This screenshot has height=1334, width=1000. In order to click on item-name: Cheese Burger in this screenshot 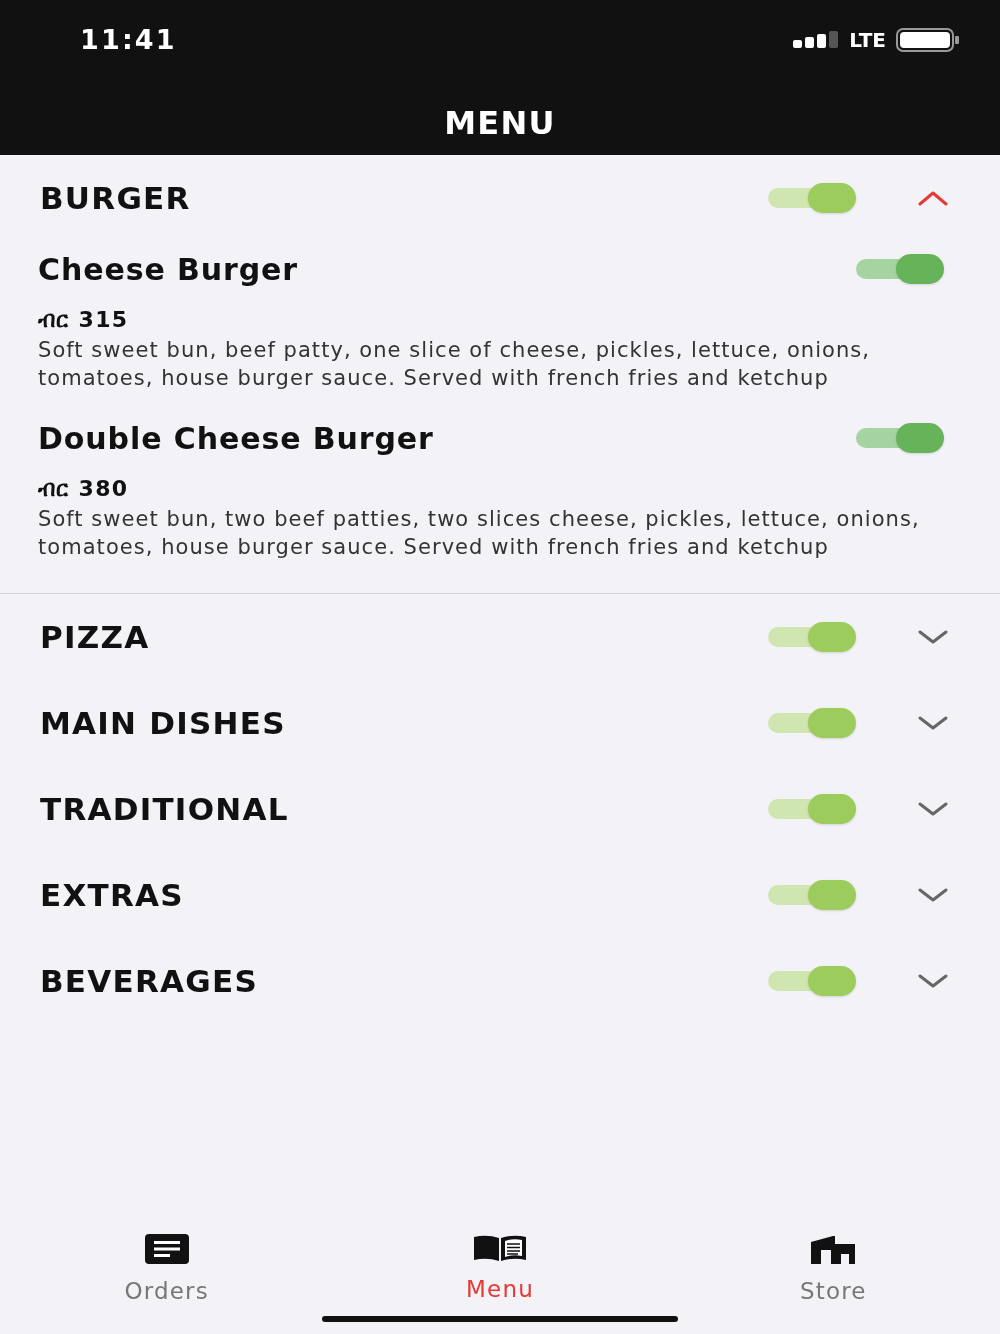, I will do `click(168, 269)`.